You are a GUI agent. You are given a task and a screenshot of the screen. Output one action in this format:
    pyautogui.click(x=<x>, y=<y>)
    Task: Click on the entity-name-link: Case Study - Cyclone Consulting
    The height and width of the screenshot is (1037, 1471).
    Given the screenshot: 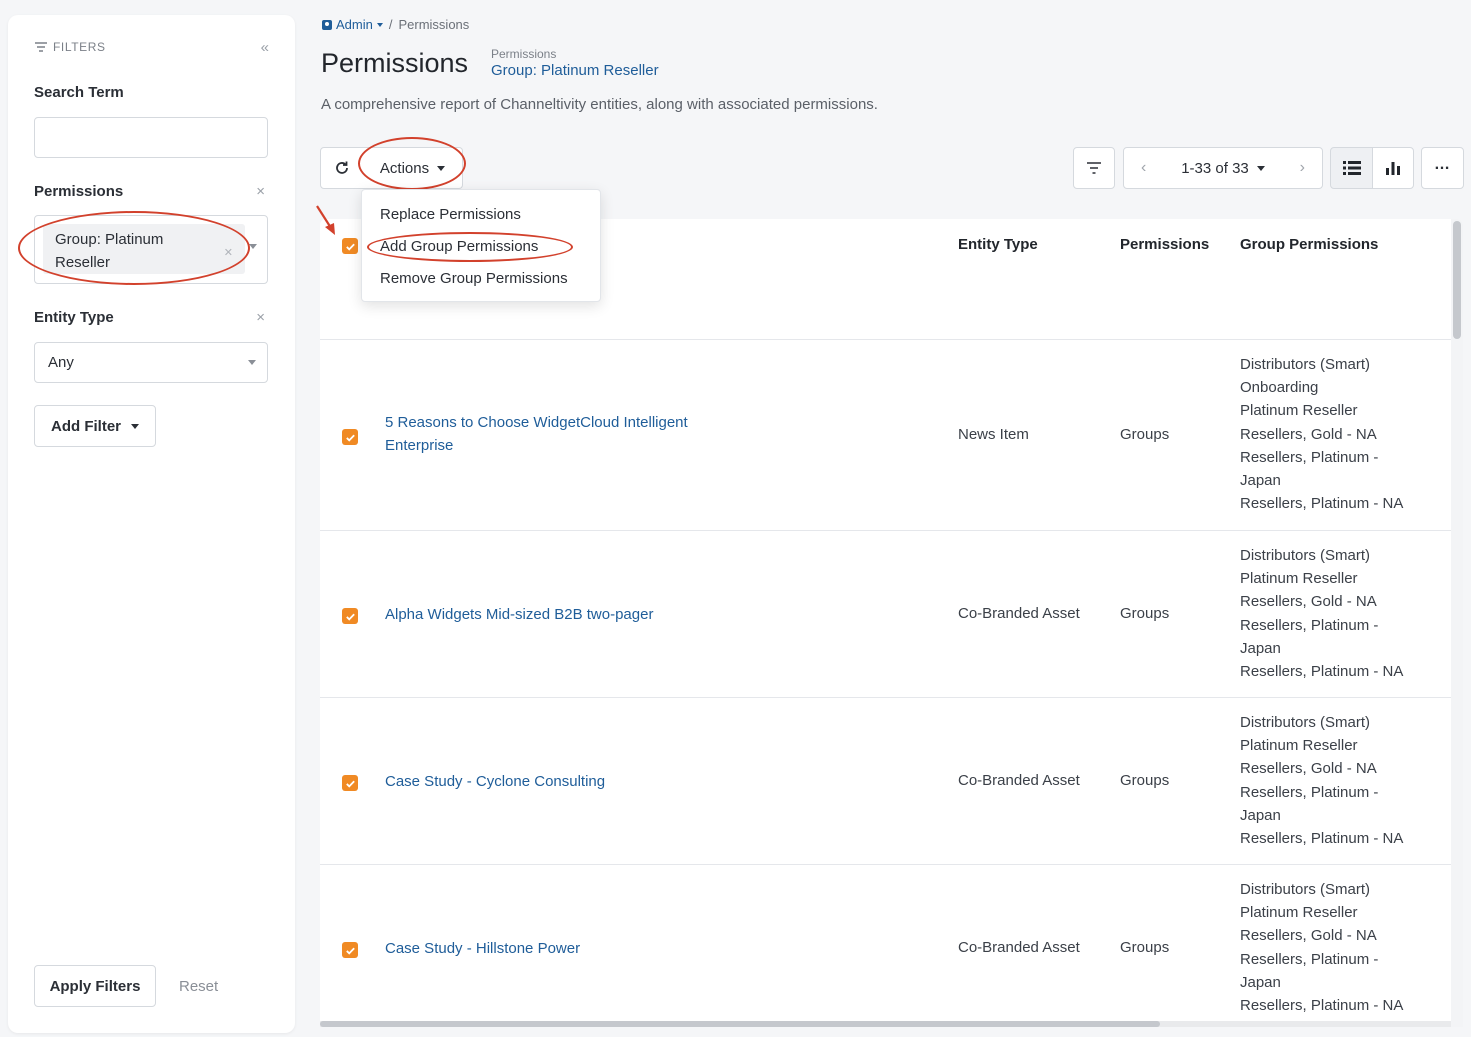 What is the action you would take?
    pyautogui.click(x=565, y=781)
    